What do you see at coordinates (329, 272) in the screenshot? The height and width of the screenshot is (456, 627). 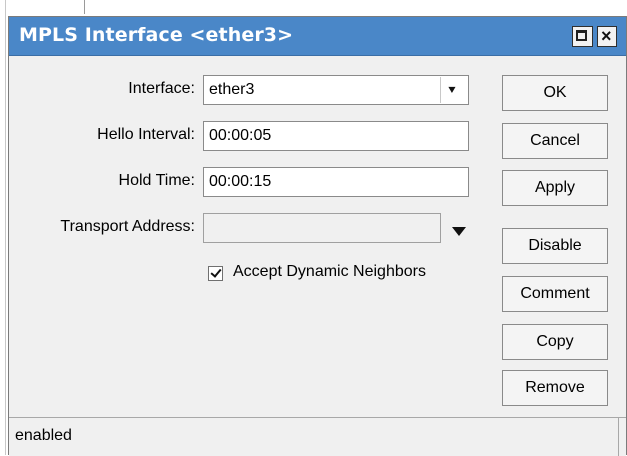 I see `accept-dynamic-neighbors-label: Accept Dynamic Neighbors` at bounding box center [329, 272].